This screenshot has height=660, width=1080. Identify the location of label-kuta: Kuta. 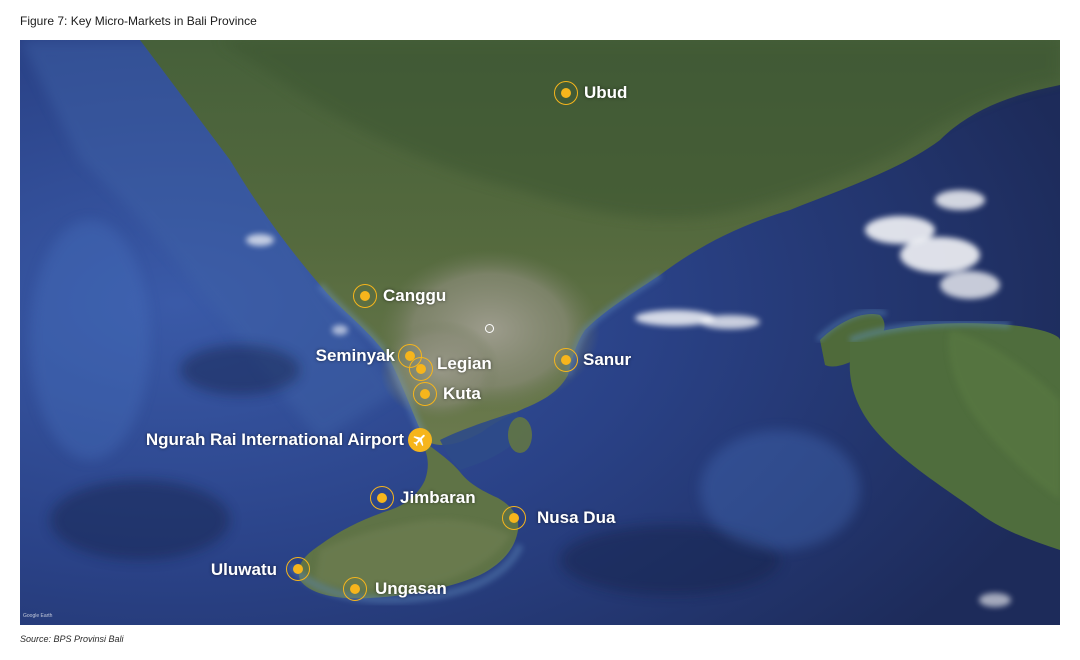
(462, 393).